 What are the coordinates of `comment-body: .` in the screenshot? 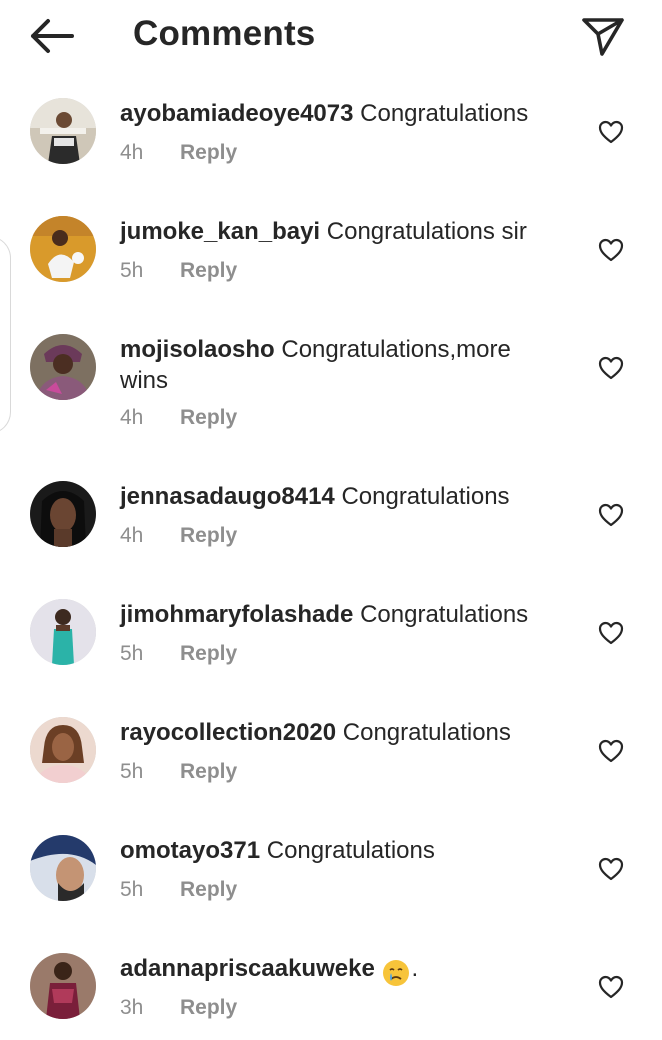 It's located at (415, 968).